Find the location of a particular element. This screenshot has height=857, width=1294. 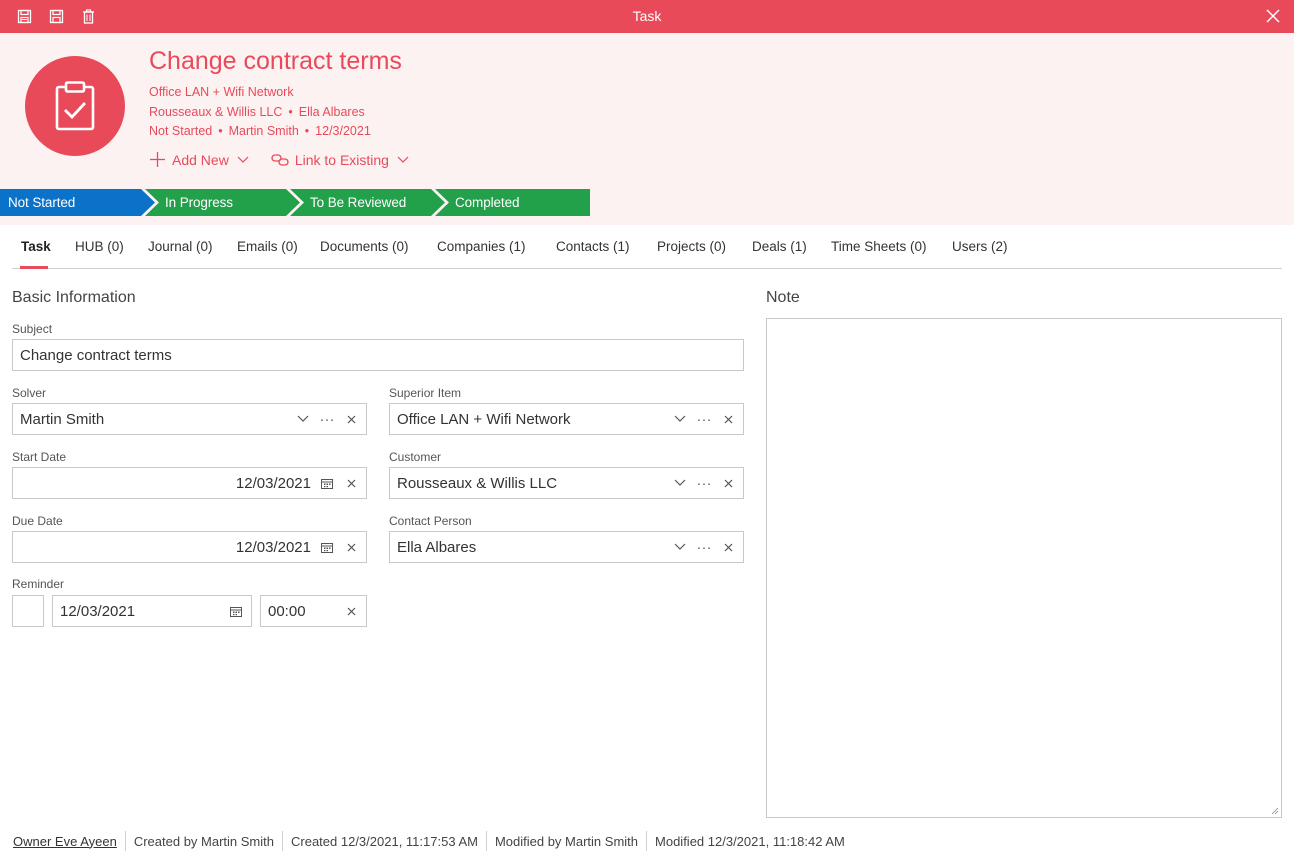

link-existing-label: Link to Existing is located at coordinates (341, 159).